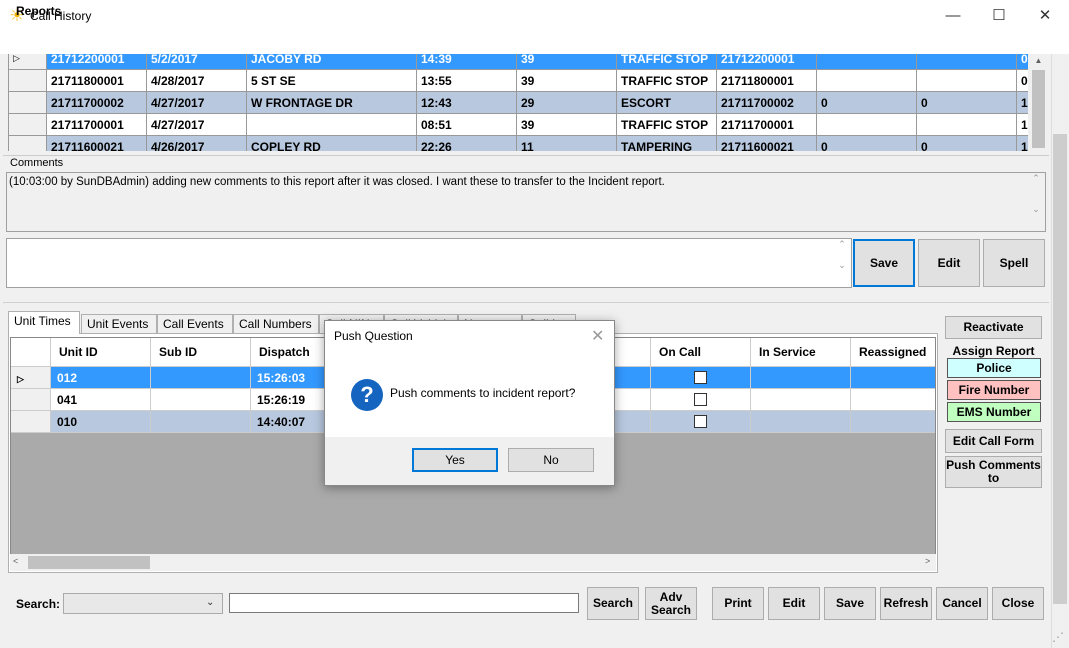 The height and width of the screenshot is (648, 1069). What do you see at coordinates (953, 16) in the screenshot?
I see `minimize-button: —` at bounding box center [953, 16].